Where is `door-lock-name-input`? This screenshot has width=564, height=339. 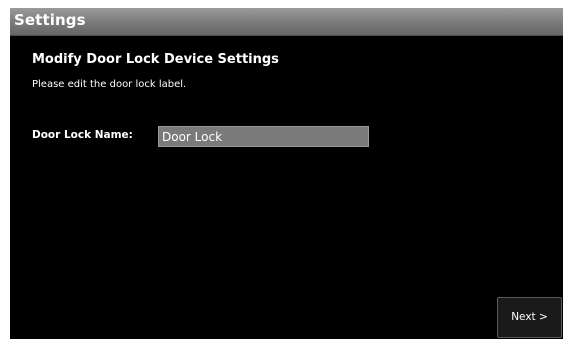
door-lock-name-input is located at coordinates (263, 136).